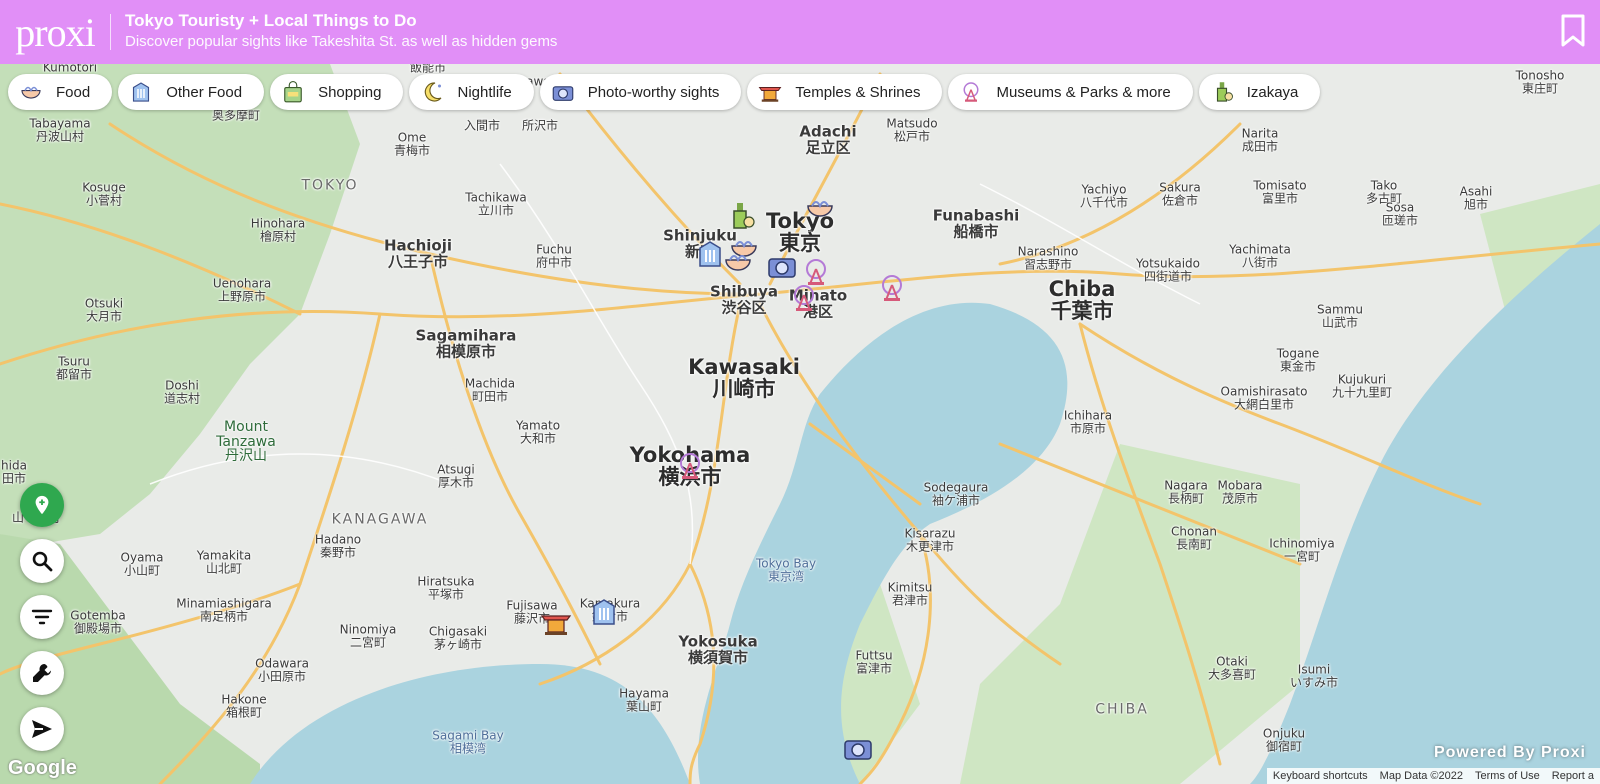  Describe the element at coordinates (482, 125) in the screenshot. I see `place-label: 入間市` at that location.